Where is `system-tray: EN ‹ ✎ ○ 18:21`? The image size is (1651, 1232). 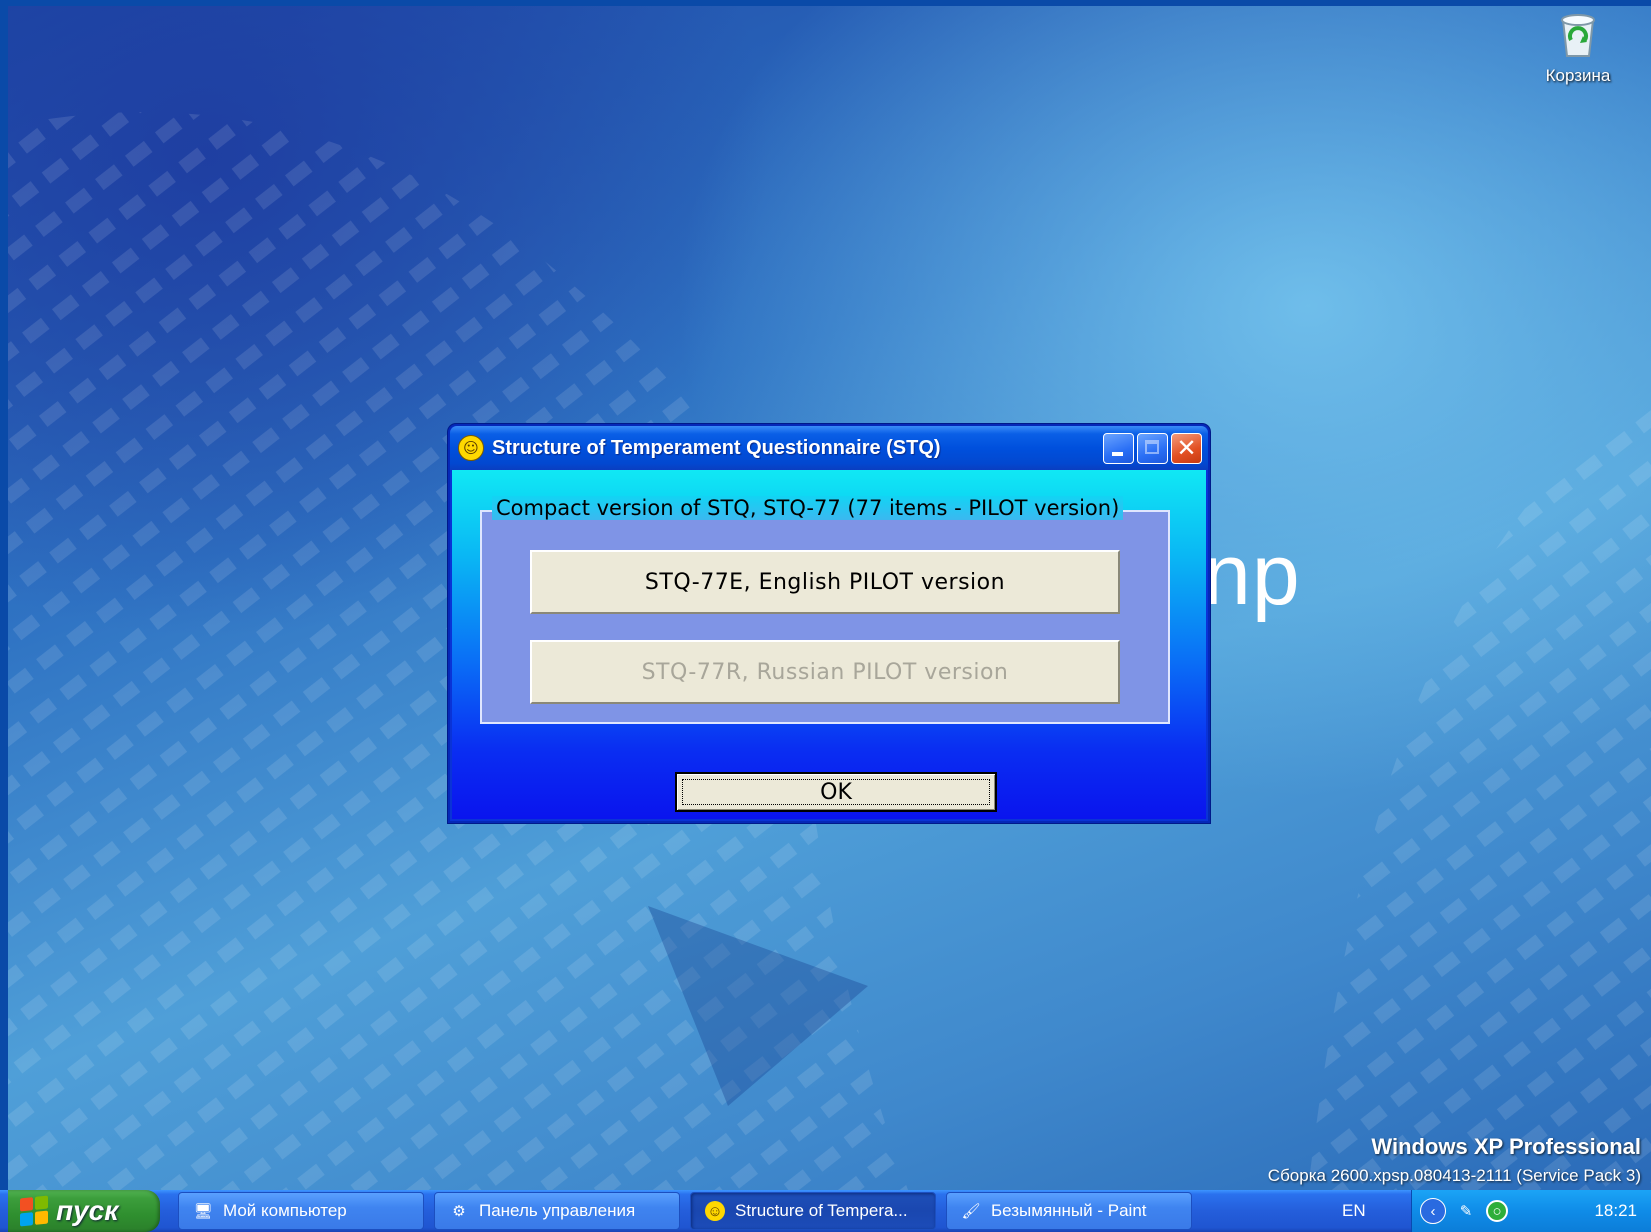
system-tray: EN ‹ ✎ ○ 18:21 is located at coordinates (1496, 1211).